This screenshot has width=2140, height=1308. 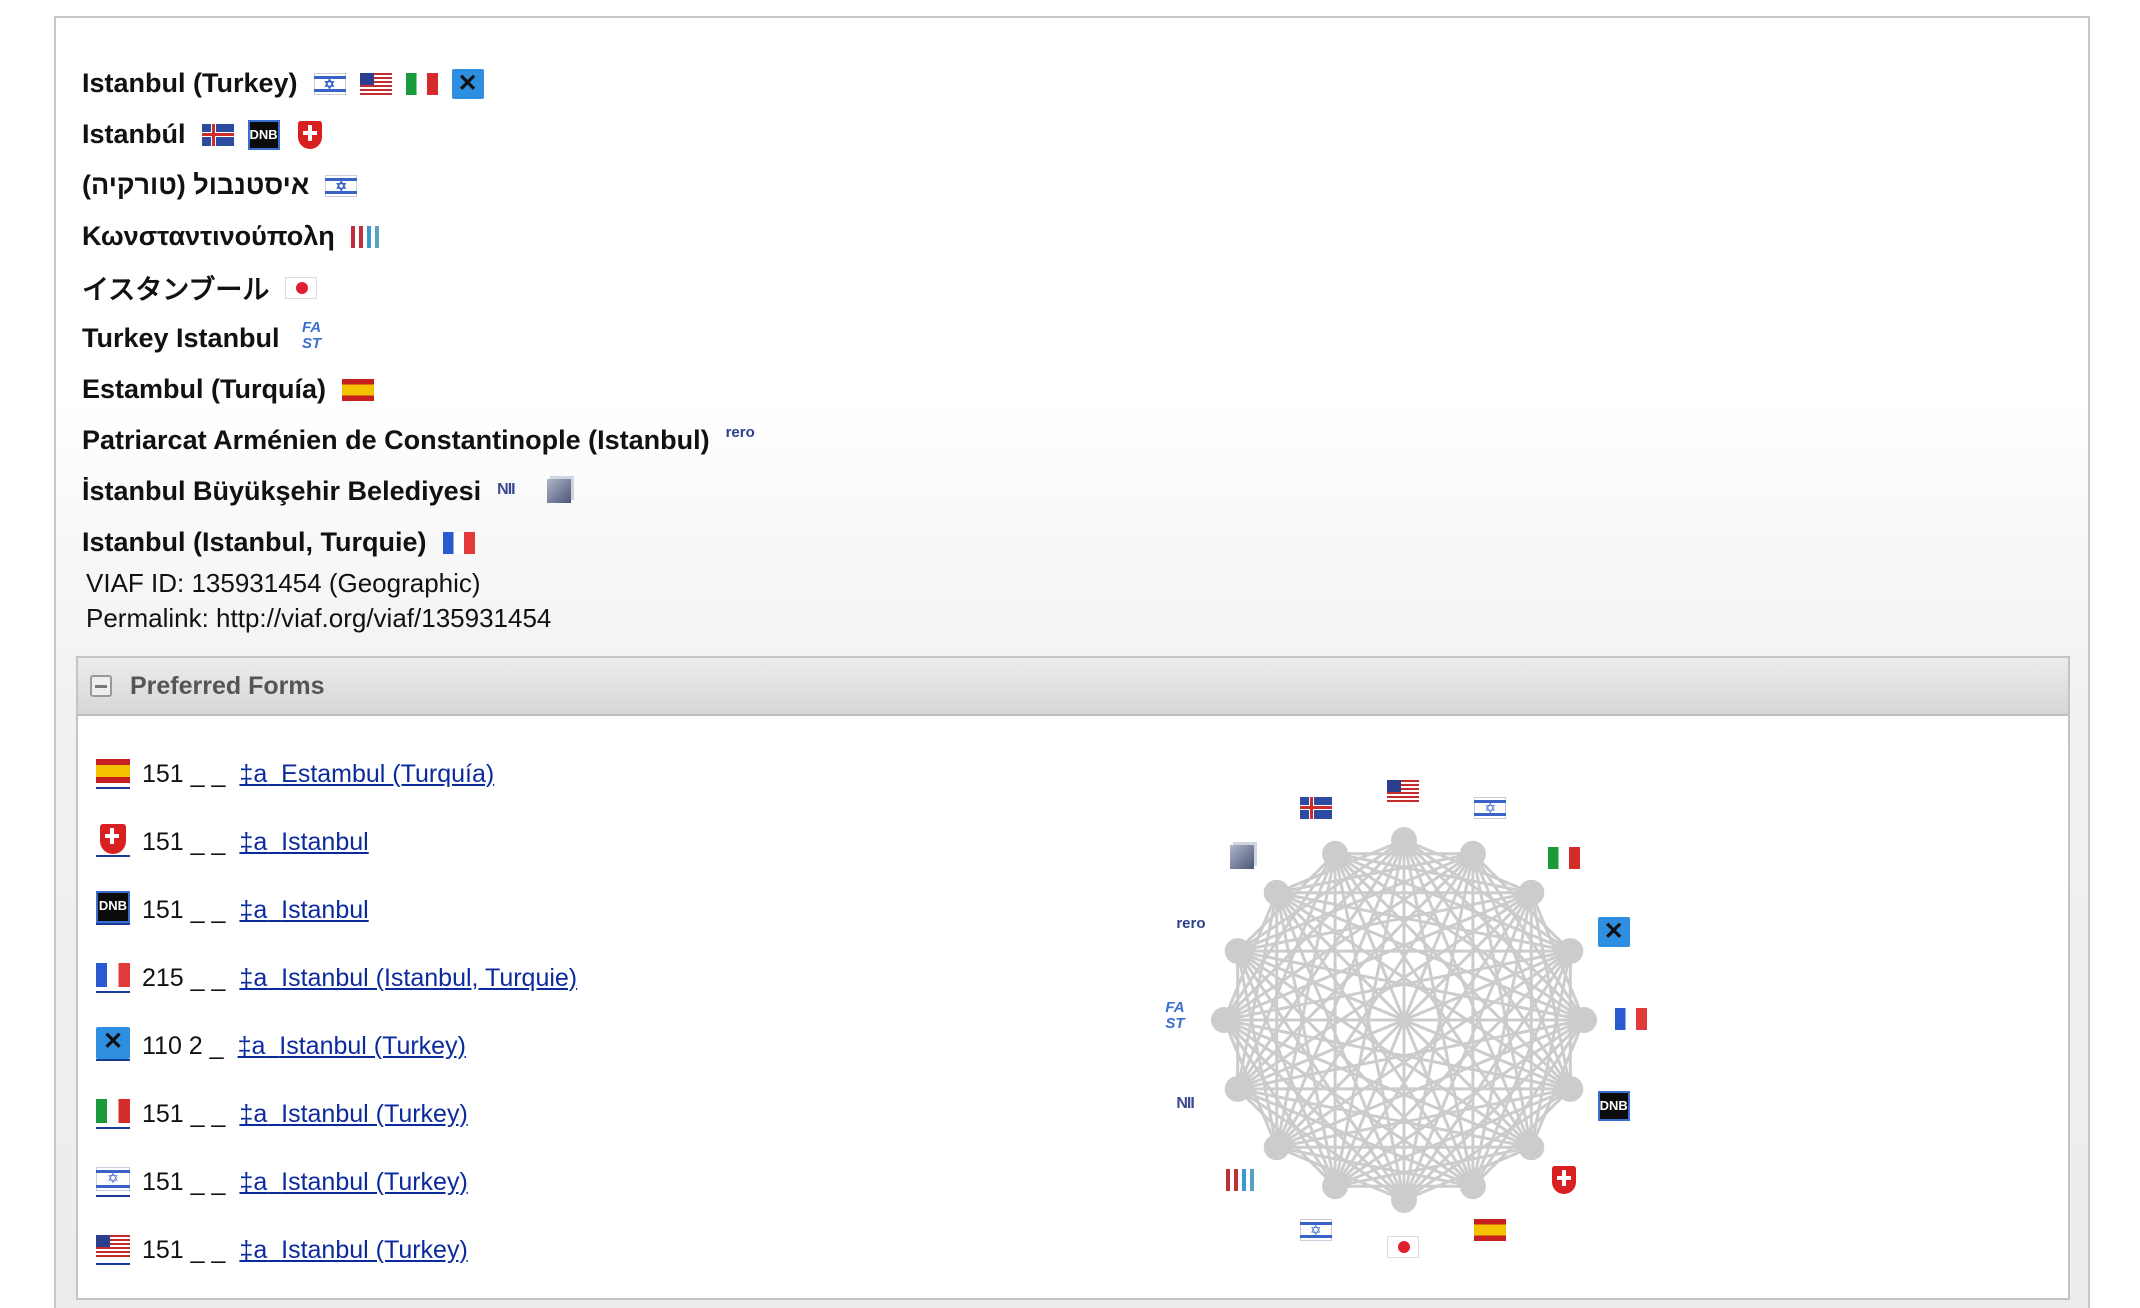 What do you see at coordinates (374, 1181) in the screenshot?
I see `preferred-form-text: Istanbul (Turkey)` at bounding box center [374, 1181].